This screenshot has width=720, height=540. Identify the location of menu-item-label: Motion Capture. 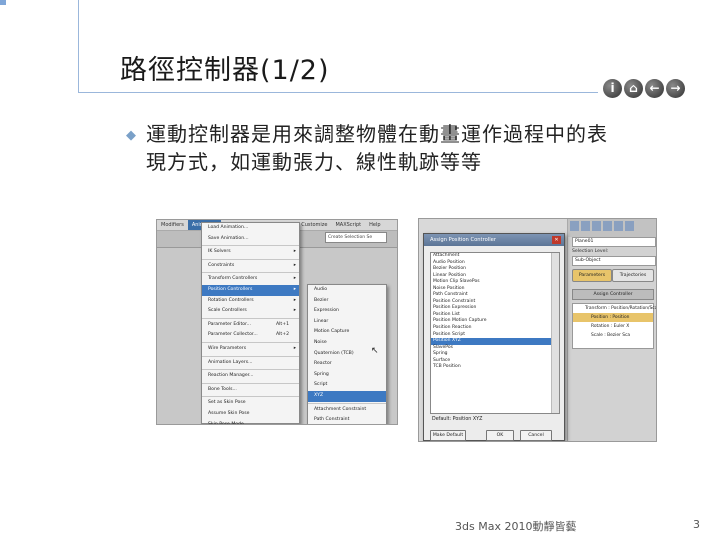
(332, 332).